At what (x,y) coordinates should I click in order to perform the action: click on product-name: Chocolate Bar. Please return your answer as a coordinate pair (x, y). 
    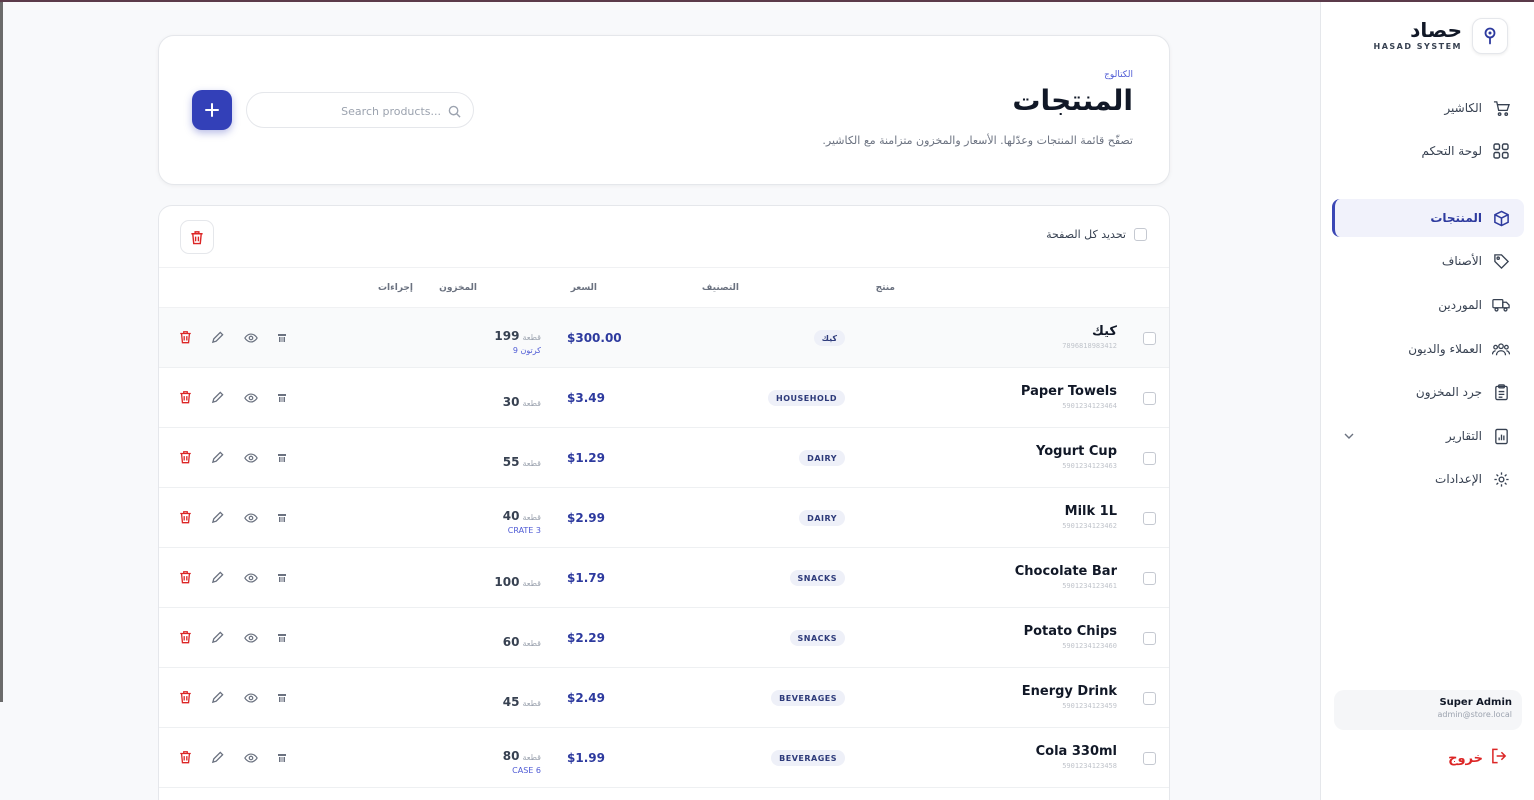
    Looking at the image, I should click on (1066, 571).